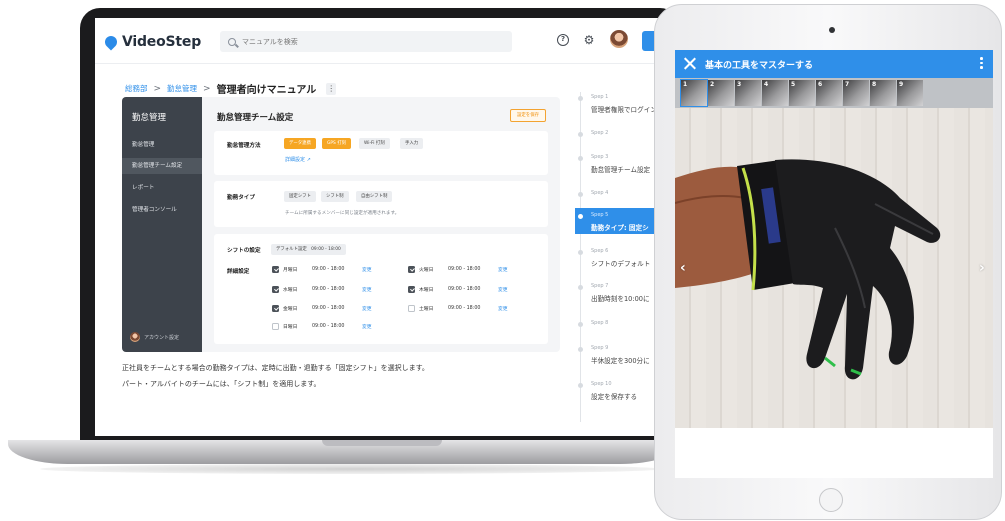 The image size is (1005, 521). I want to click on prev-arrow-icon: ‹, so click(683, 268).